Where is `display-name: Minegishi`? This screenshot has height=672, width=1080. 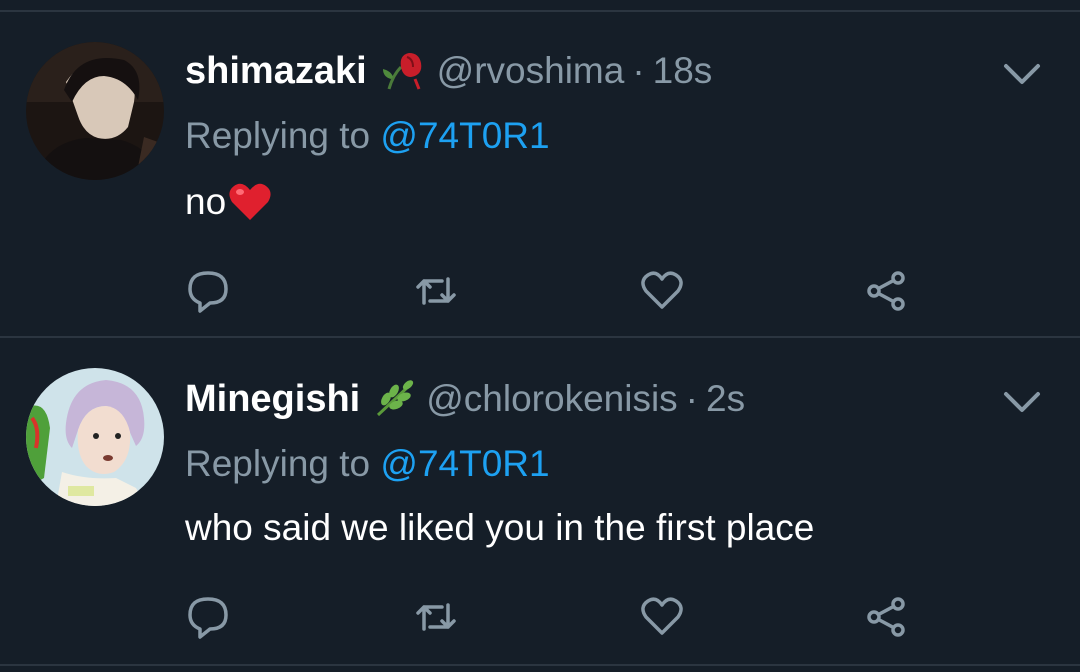
display-name: Minegishi is located at coordinates (272, 399).